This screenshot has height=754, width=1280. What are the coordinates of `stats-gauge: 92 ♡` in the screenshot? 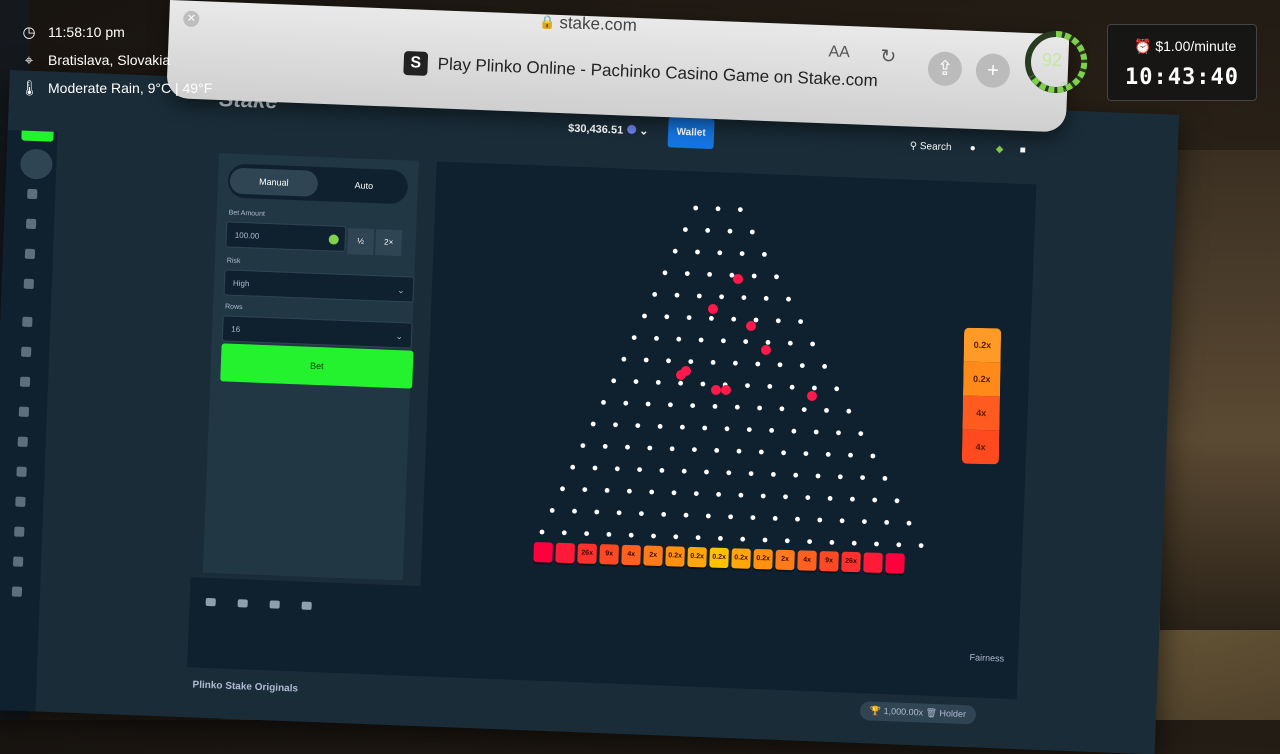 It's located at (1058, 63).